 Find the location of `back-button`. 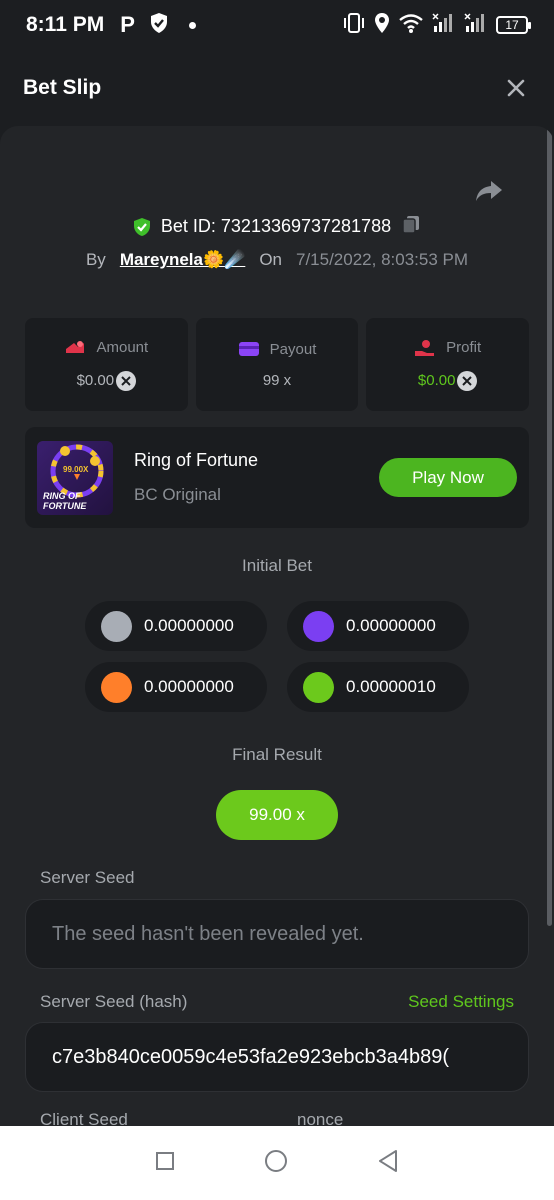

back-button is located at coordinates (388, 1163).